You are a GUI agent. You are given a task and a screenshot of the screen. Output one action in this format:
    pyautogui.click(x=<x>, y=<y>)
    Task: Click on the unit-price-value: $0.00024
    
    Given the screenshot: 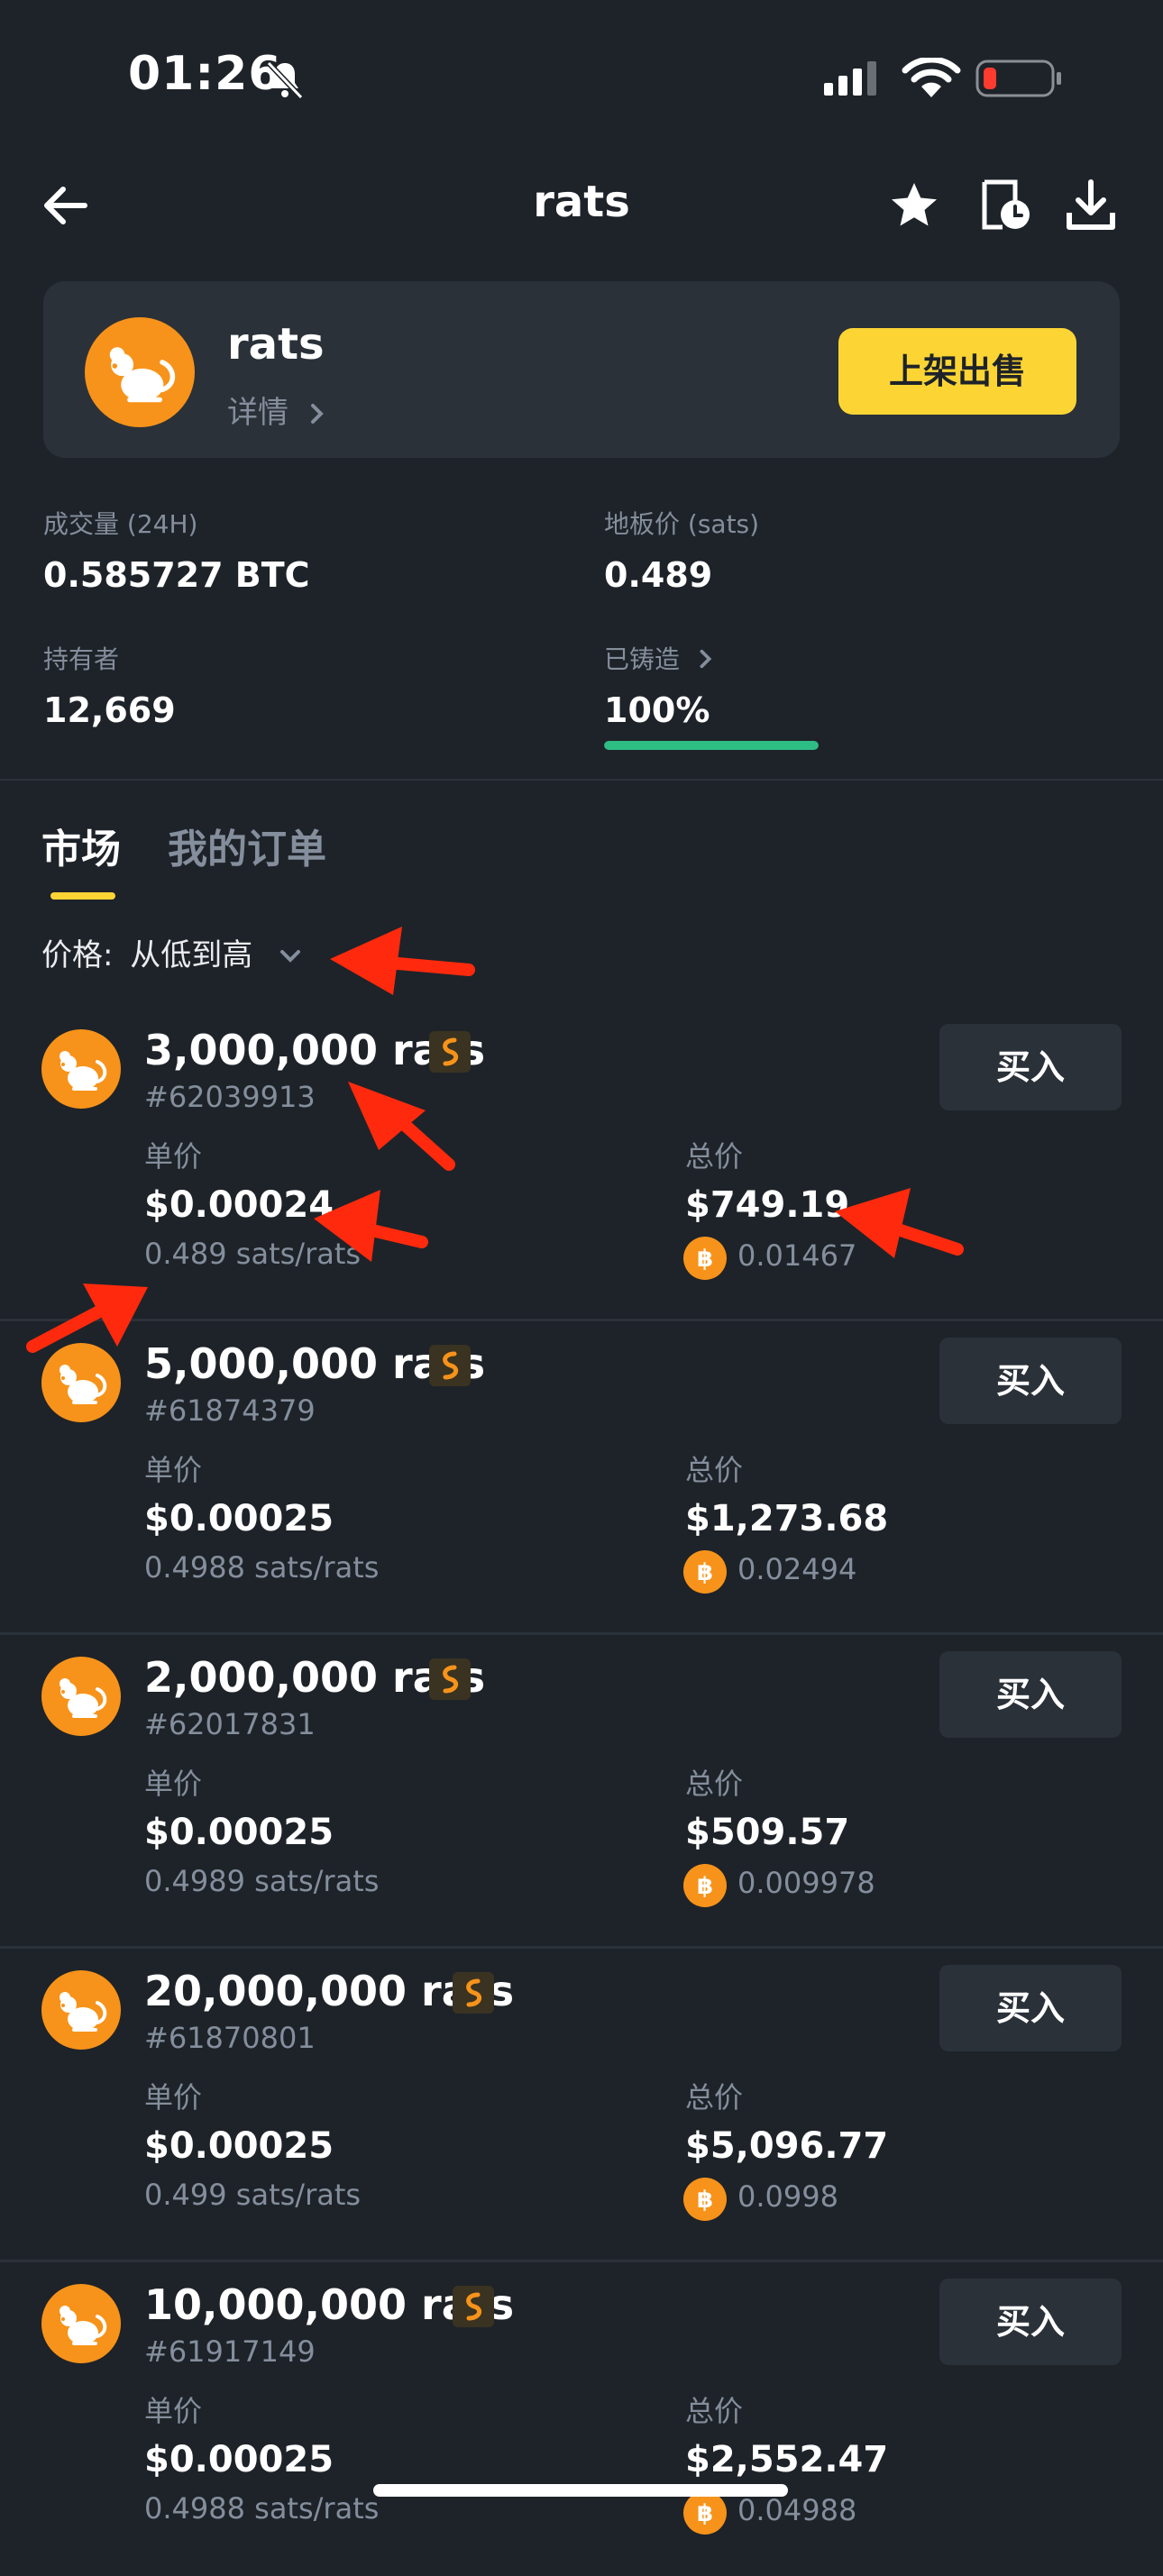 What is the action you would take?
    pyautogui.click(x=239, y=1205)
    